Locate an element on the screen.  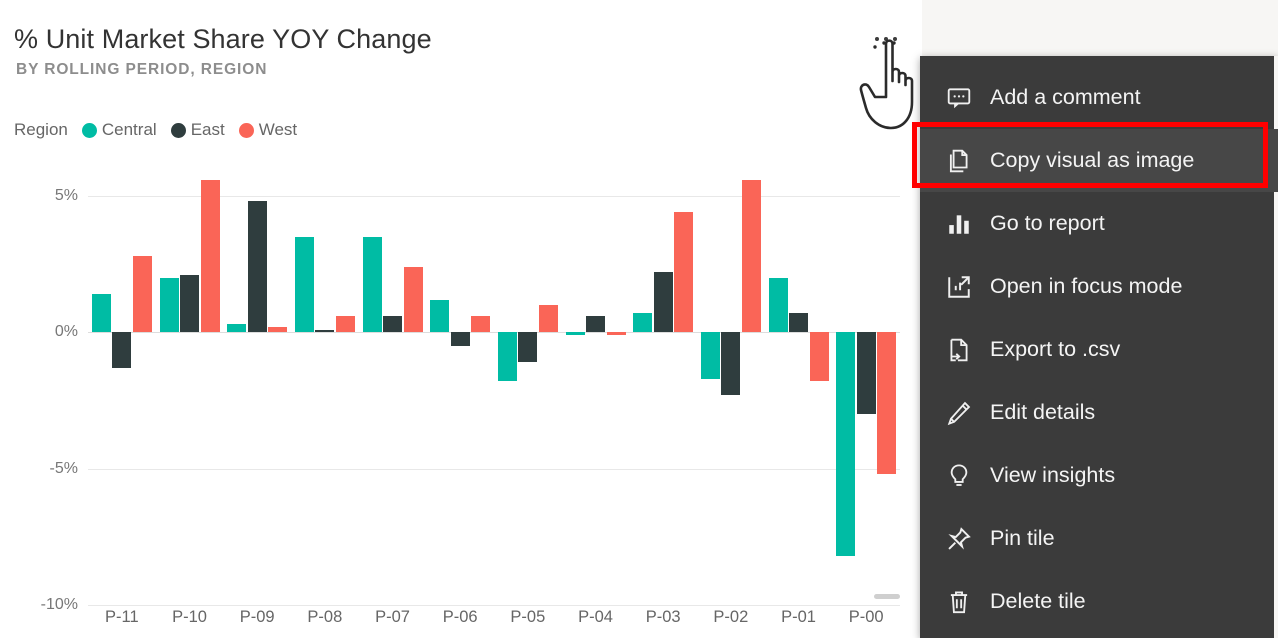
menu-item-pin-tile: Pin tile is located at coordinates (1099, 538).